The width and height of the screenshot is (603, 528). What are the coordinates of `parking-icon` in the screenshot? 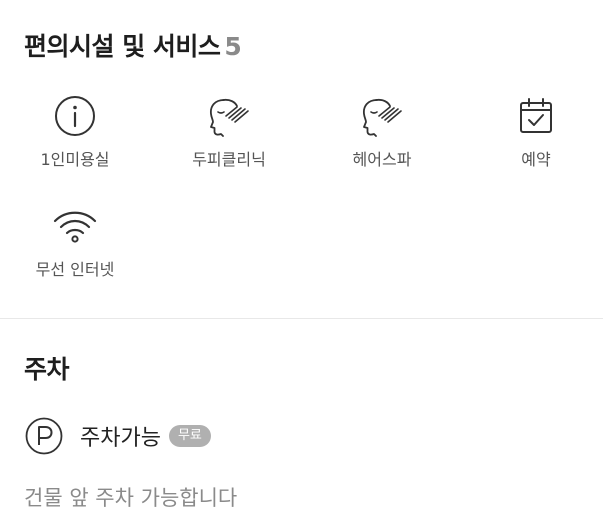 It's located at (44, 436).